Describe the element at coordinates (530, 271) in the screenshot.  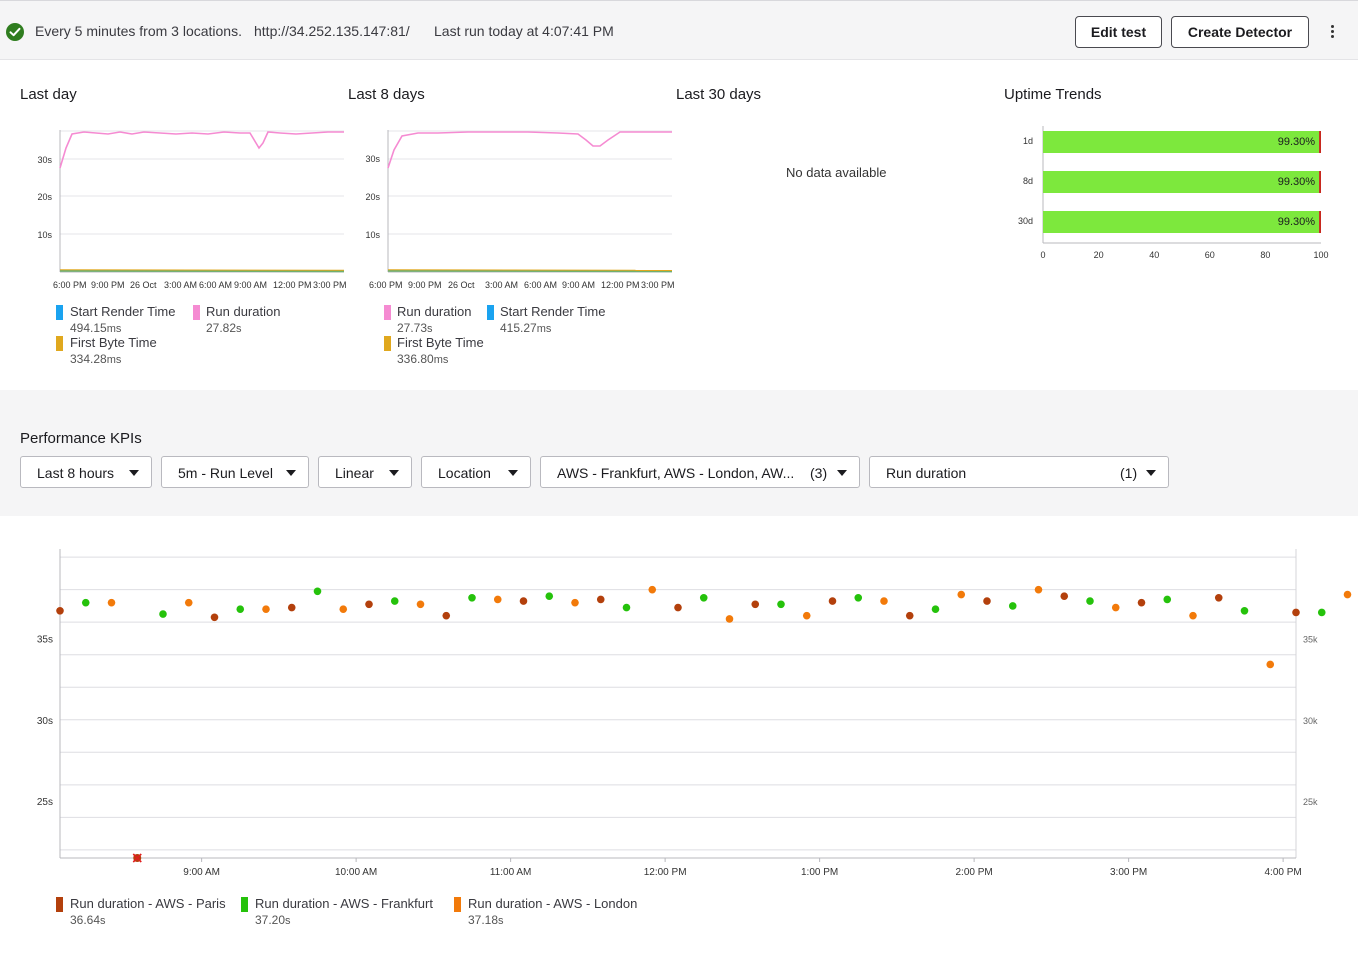
I see `start-render-time-line` at that location.